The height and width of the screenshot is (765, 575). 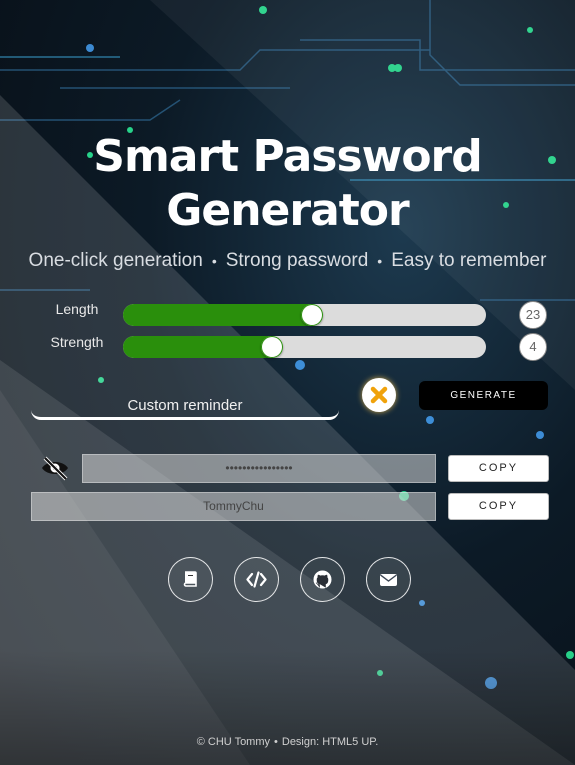 I want to click on close-icon, so click(x=379, y=395).